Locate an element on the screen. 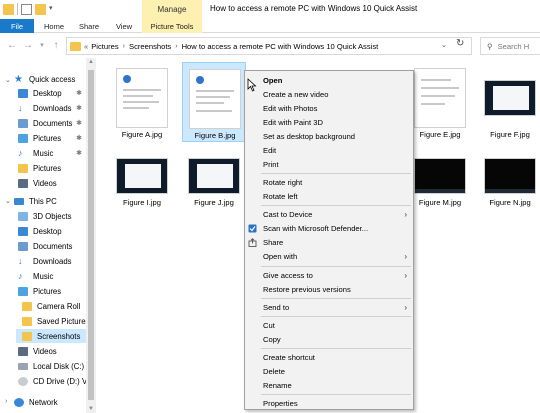 The height and width of the screenshot is (413, 540). menu-item-edit-photos: Edit with Photos is located at coordinates (329, 108).